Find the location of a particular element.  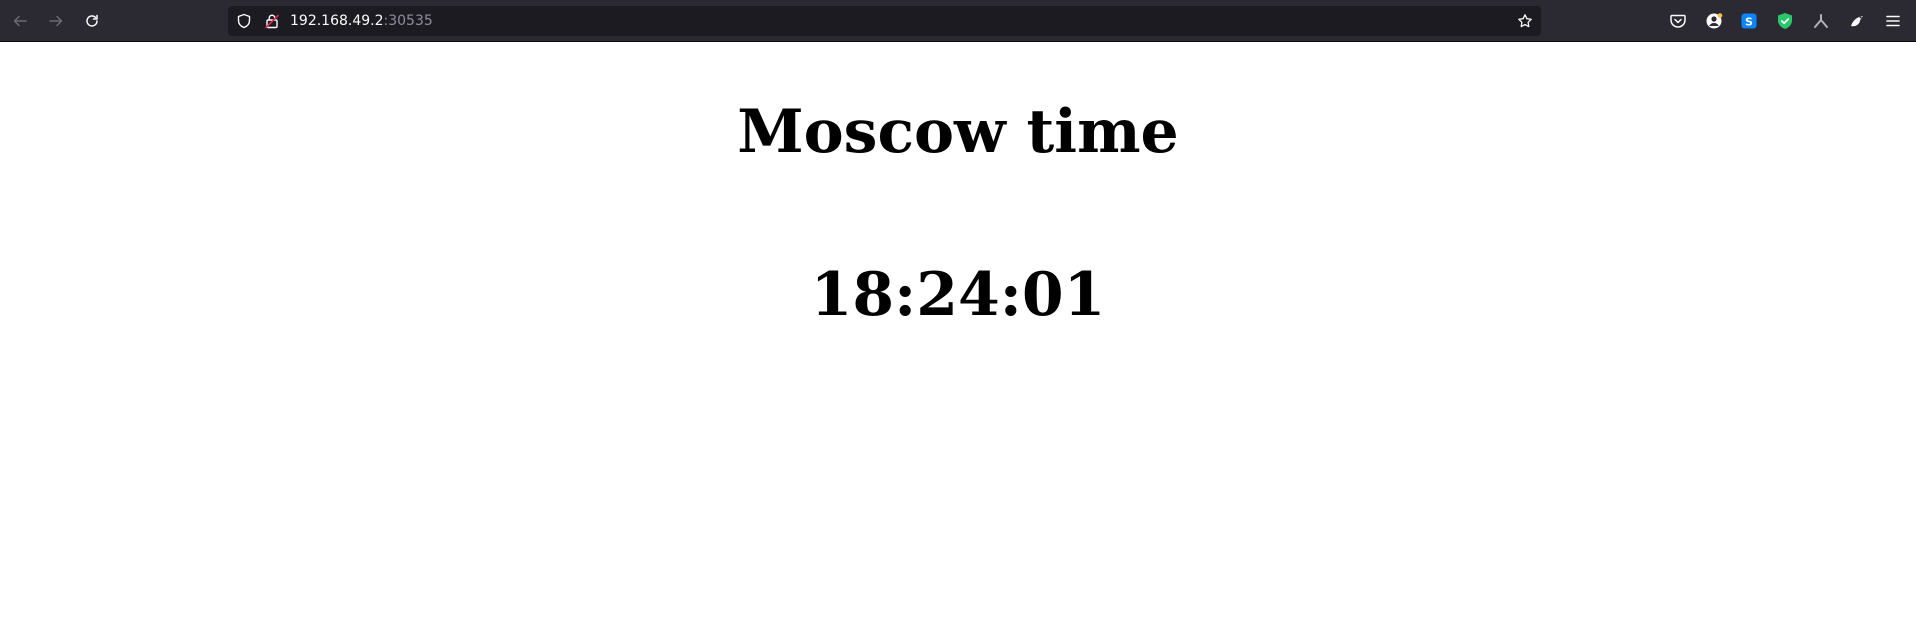

url-text: 192.168.49.2:30535 is located at coordinates (361, 21).